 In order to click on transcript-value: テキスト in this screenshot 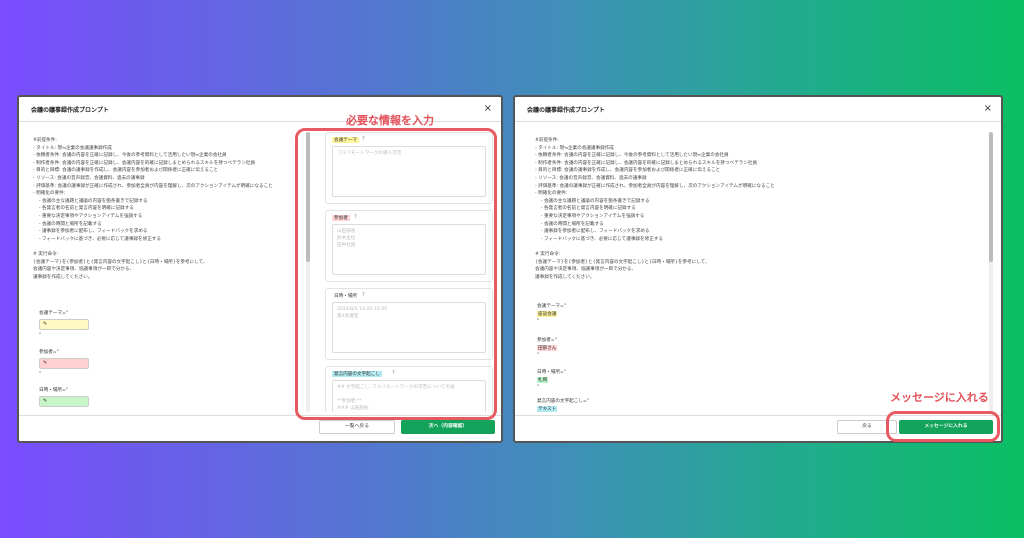, I will do `click(547, 409)`.